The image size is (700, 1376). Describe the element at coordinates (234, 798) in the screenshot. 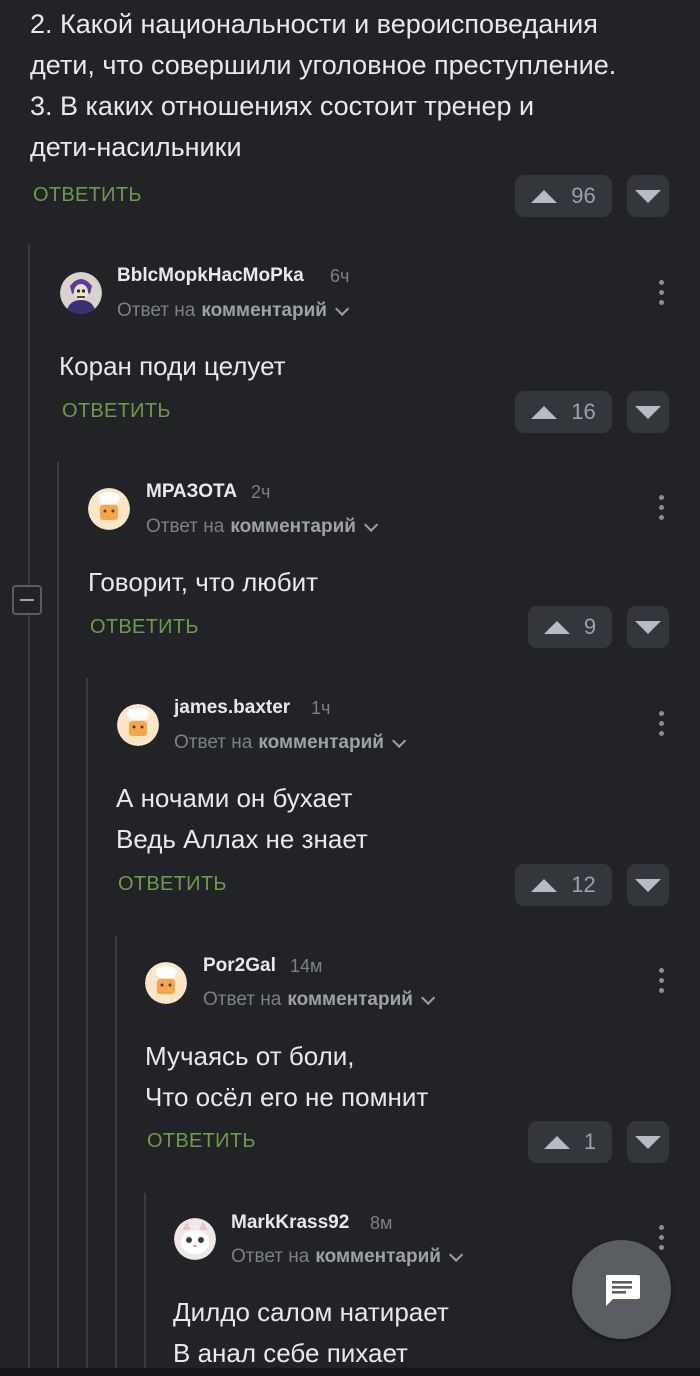

I see `comment-line: А ночами он бухает` at that location.